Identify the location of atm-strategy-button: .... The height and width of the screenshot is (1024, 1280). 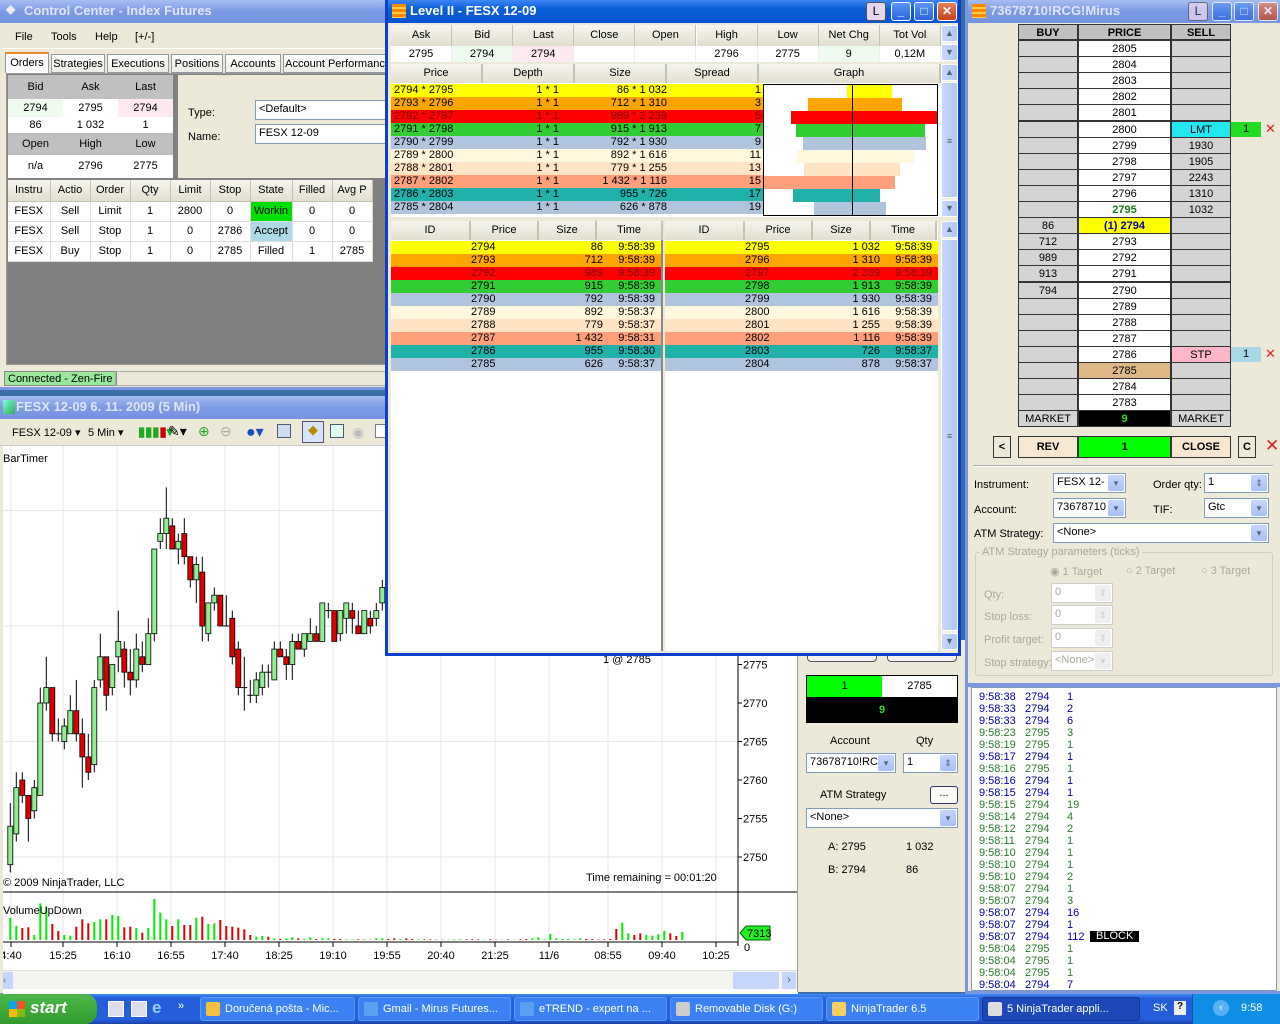
(944, 795).